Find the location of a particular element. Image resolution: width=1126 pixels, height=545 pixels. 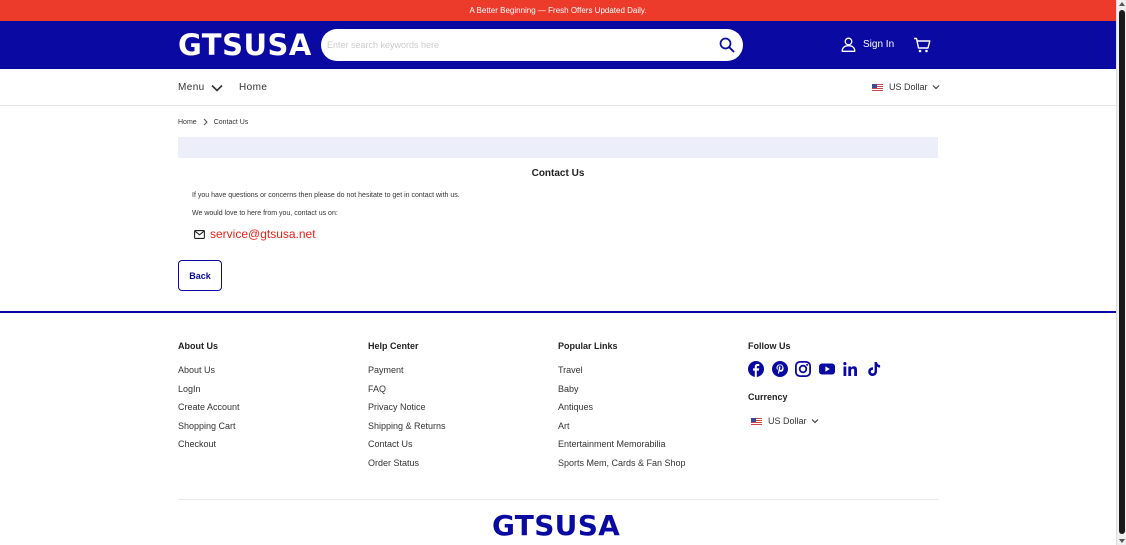

social-links is located at coordinates (818, 368).